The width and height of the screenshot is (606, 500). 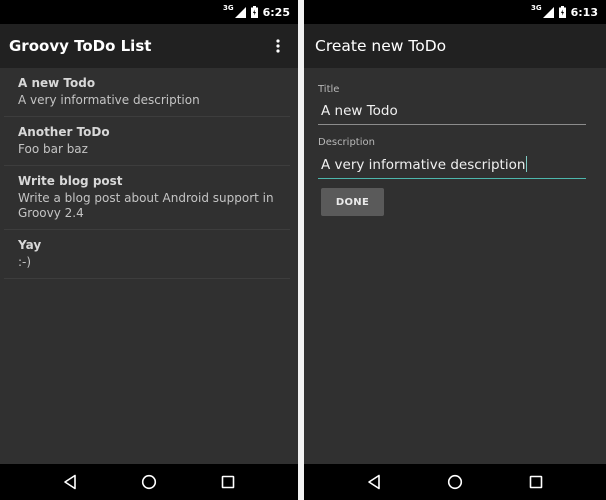 What do you see at coordinates (25, 262) in the screenshot?
I see `todo-description: :-)` at bounding box center [25, 262].